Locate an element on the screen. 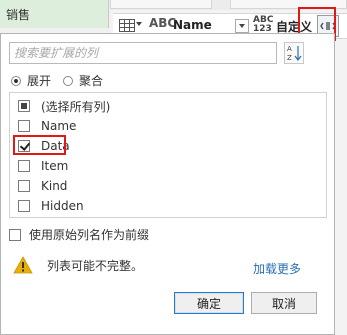  prefix-label: 使用原始列名作为前缀 is located at coordinates (89, 235).